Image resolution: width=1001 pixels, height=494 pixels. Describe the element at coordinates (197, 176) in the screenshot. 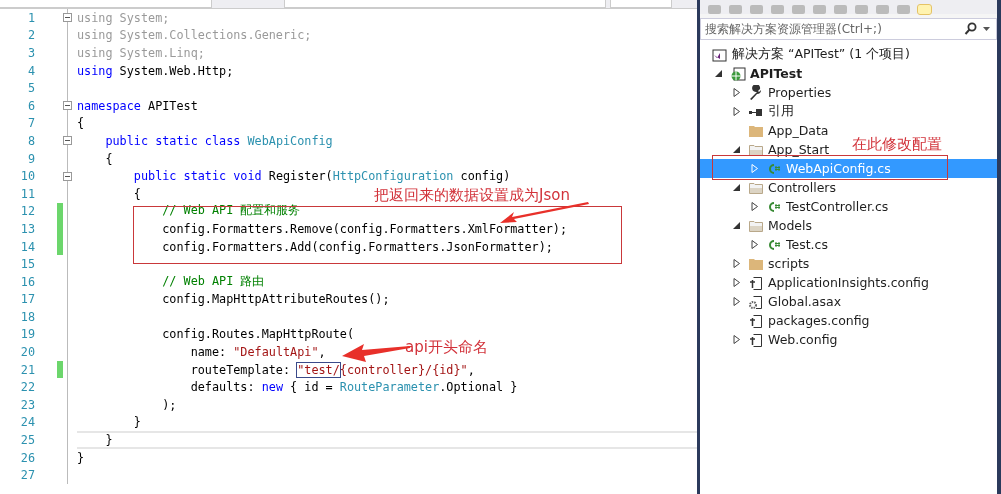

I see `code-text: public static void` at that location.